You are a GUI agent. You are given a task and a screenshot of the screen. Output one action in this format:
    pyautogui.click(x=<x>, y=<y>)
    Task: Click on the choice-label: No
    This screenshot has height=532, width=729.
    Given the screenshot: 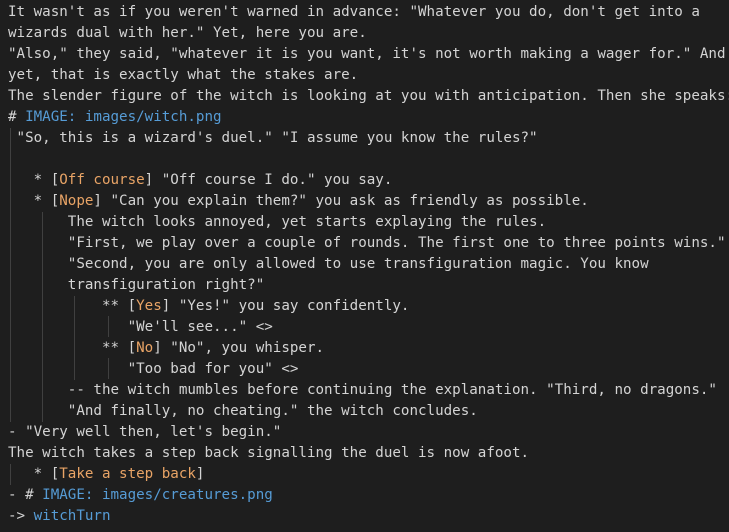 What is the action you would take?
    pyautogui.click(x=145, y=348)
    